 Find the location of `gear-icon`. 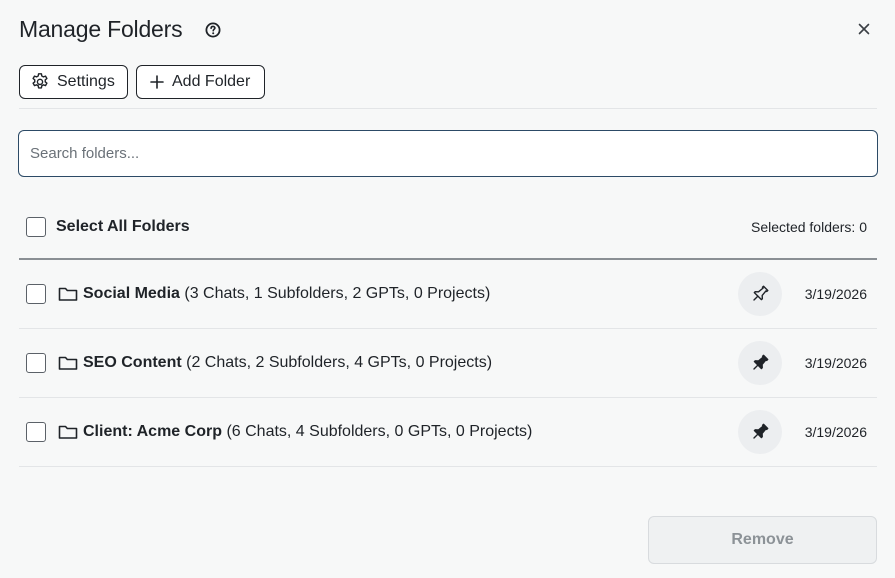

gear-icon is located at coordinates (40, 81).